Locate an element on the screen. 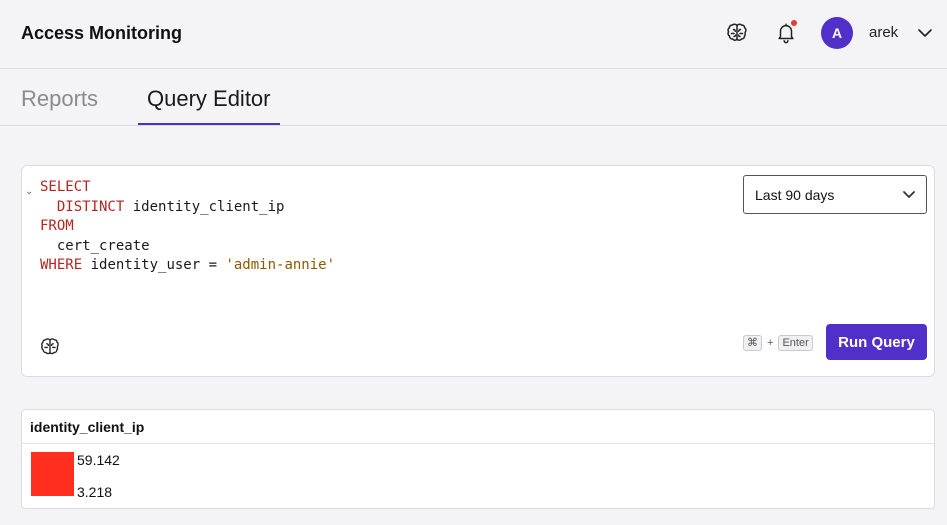 Image resolution: width=947 pixels, height=525 pixels. tab-reports: Reports is located at coordinates (59, 99).